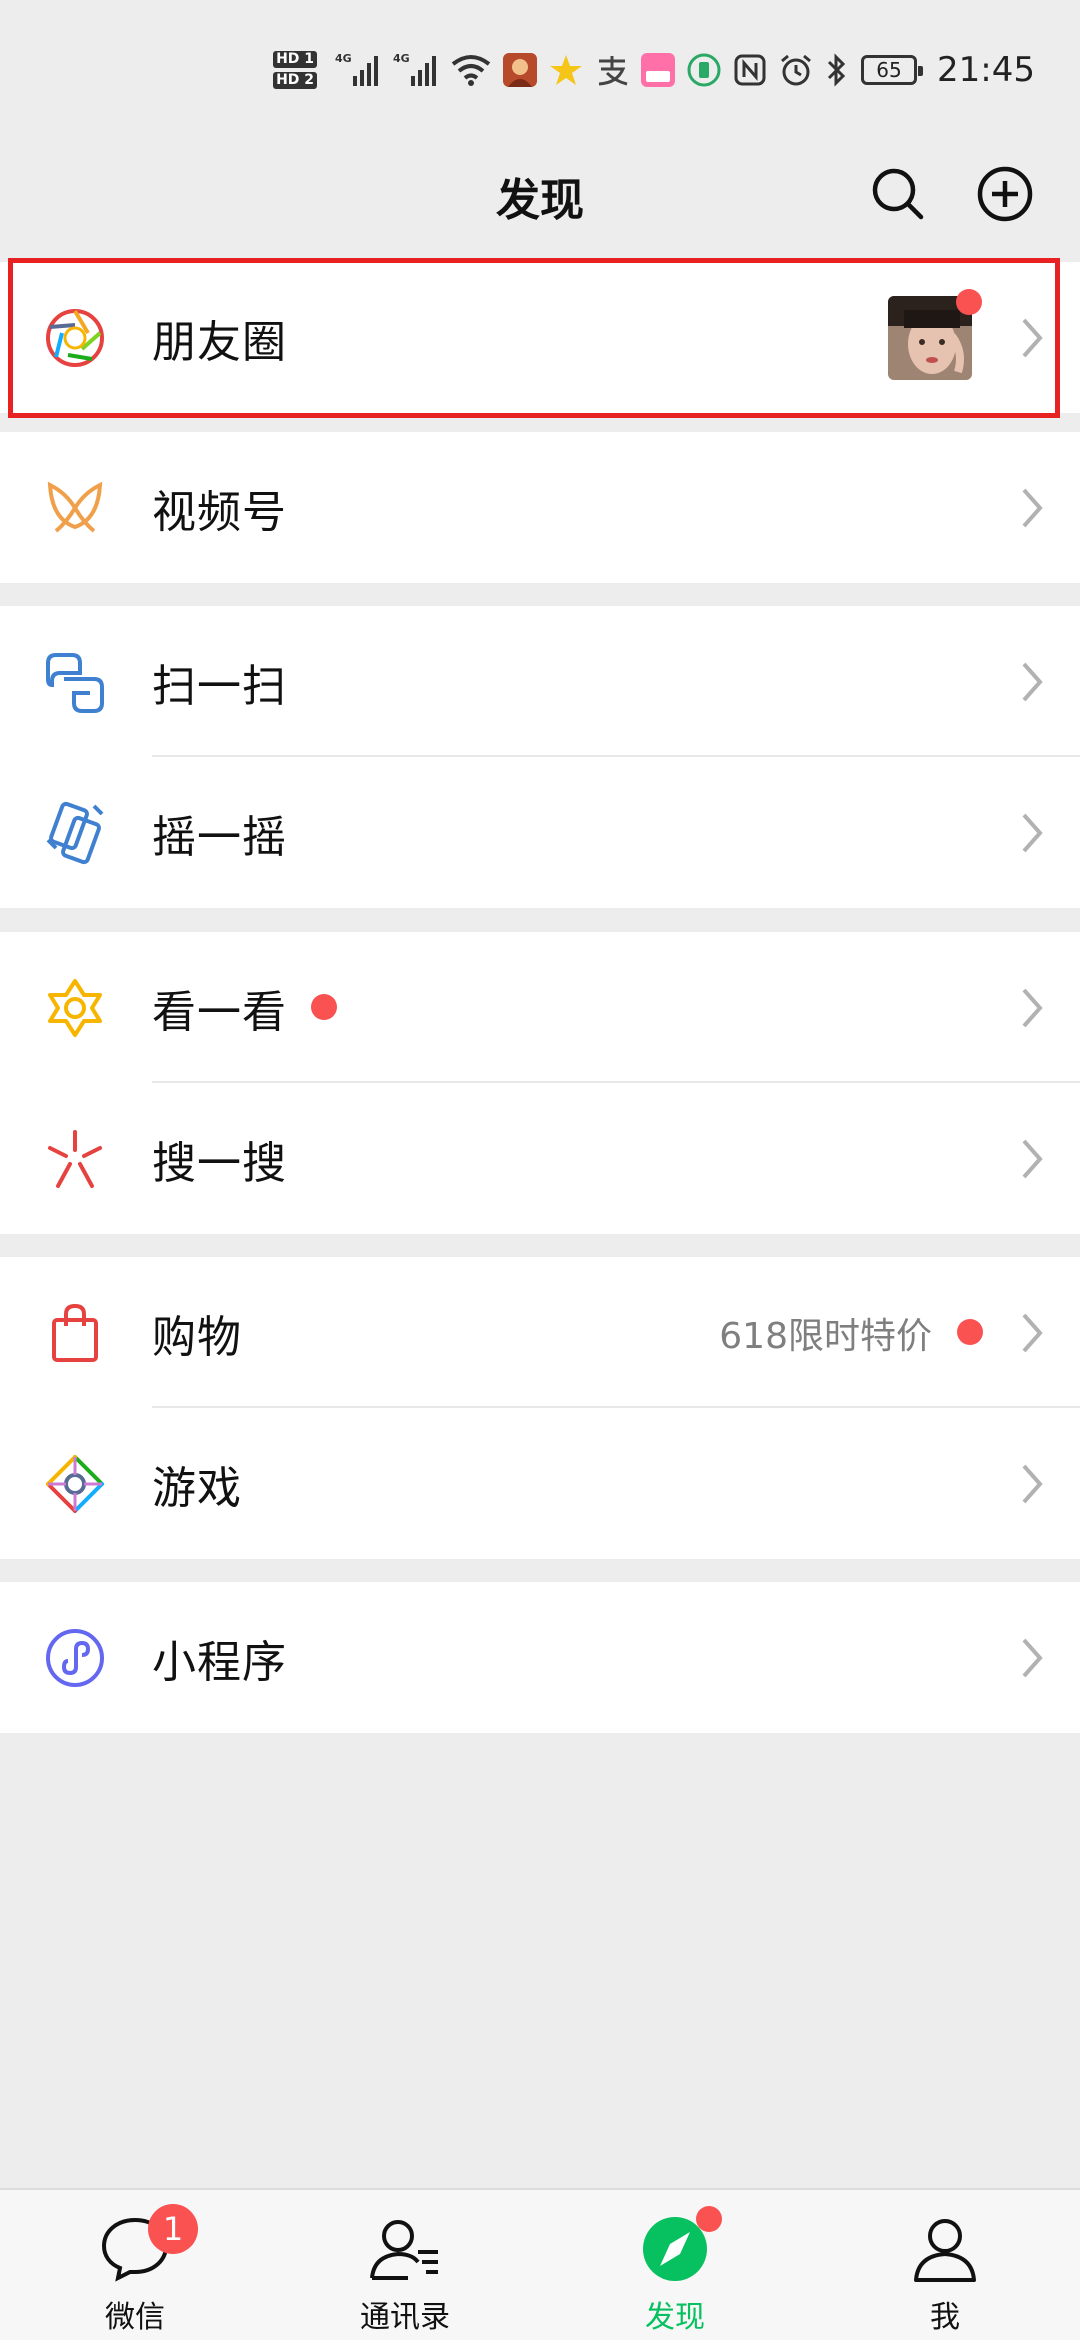 The height and width of the screenshot is (2340, 1080). I want to click on shake-icon, so click(75, 832).